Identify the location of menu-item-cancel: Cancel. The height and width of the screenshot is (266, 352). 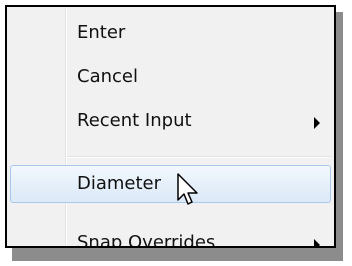
(170, 77).